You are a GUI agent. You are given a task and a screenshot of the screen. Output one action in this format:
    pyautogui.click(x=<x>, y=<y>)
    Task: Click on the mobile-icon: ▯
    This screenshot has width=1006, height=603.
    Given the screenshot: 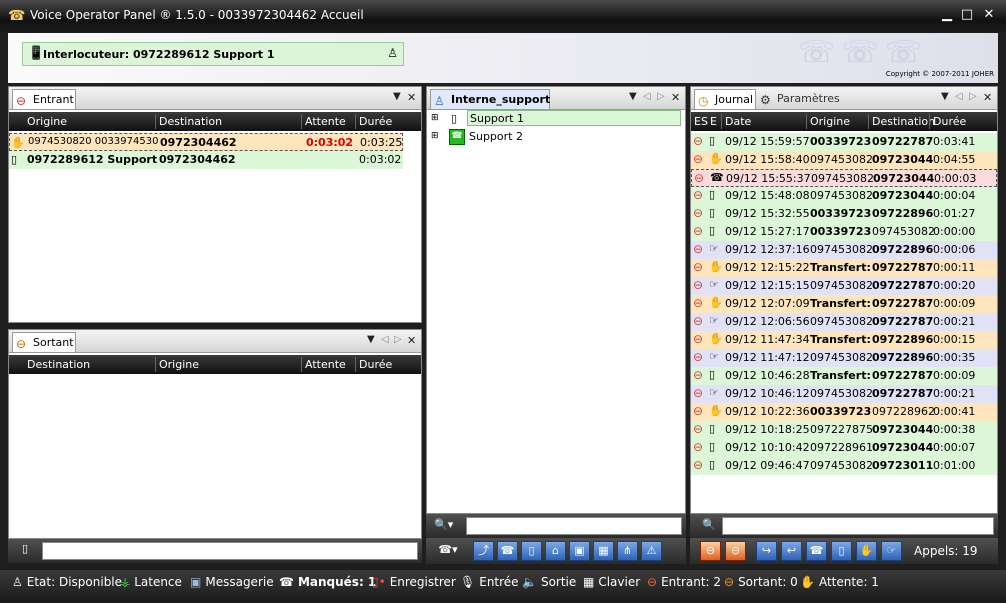 What is the action you would take?
    pyautogui.click(x=531, y=551)
    